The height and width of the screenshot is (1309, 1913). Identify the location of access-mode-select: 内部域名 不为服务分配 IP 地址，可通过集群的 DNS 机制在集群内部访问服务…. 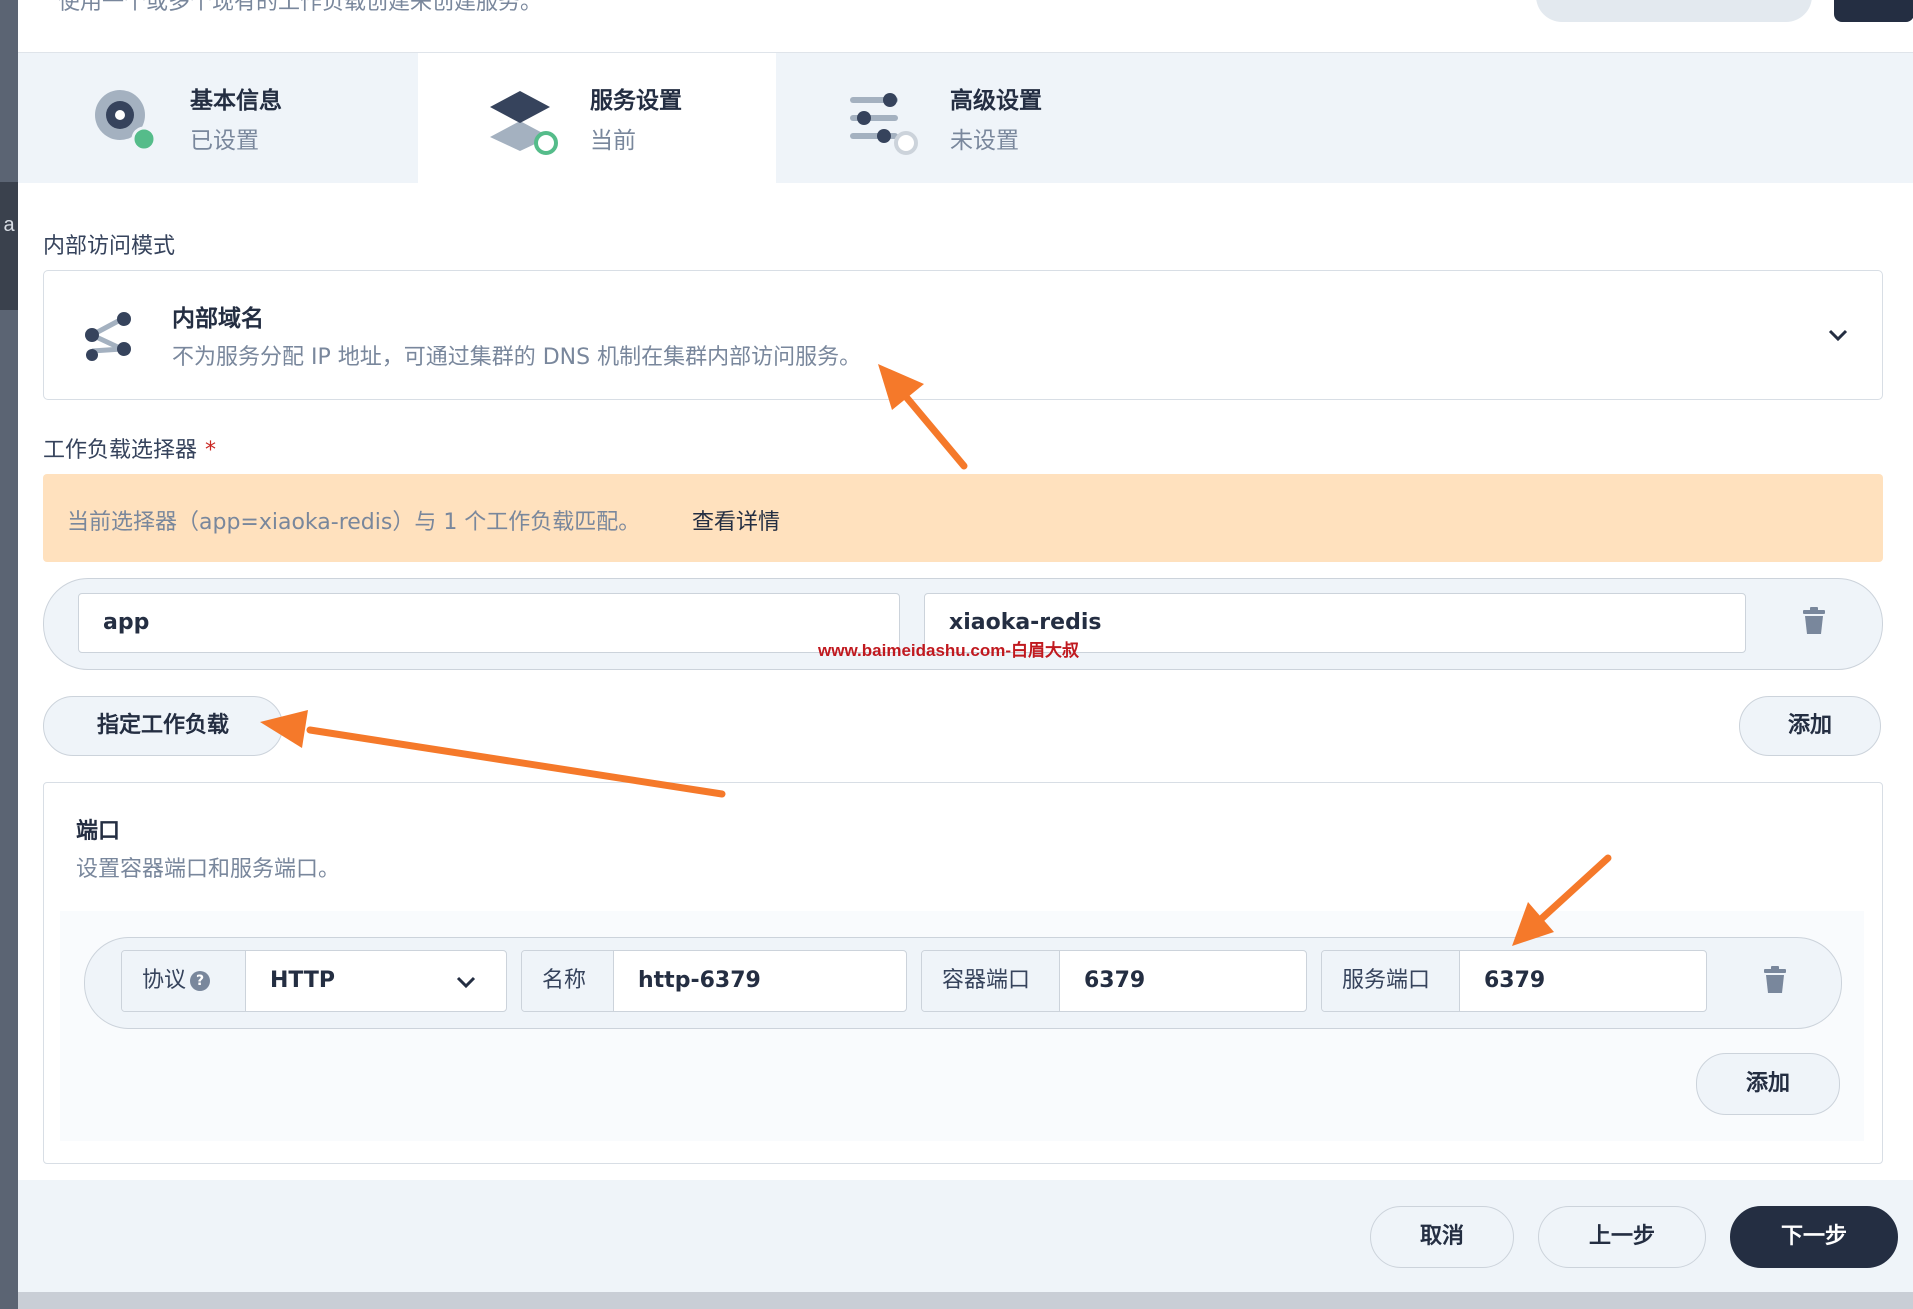
(963, 335).